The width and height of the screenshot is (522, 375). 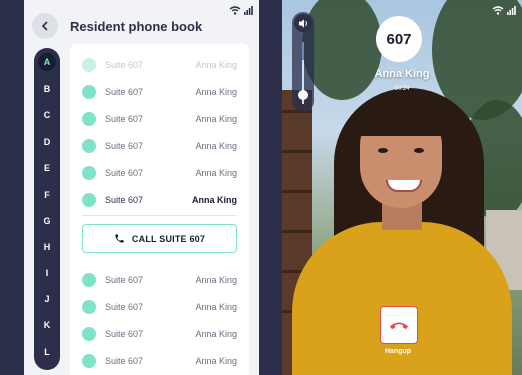 I want to click on back-button, so click(x=45, y=26).